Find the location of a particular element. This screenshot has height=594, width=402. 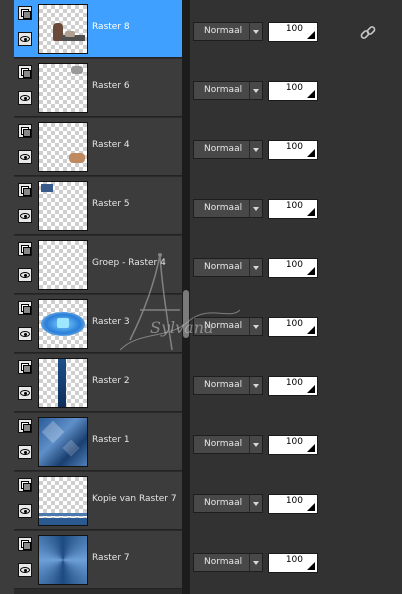

layer-row-kopie-van-raster-7: Kopie van Raster 7 is located at coordinates (98, 501).